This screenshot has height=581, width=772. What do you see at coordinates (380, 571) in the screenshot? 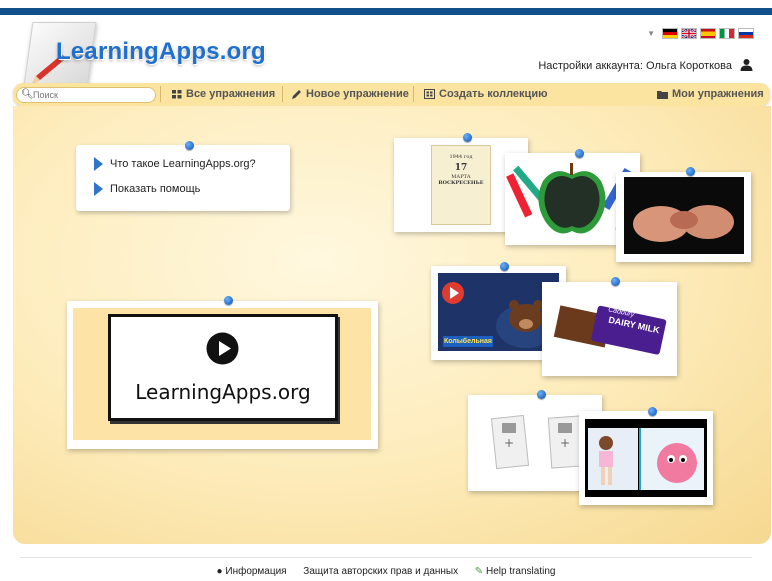
I see `copyright-link: Защита авторских прав и данных` at bounding box center [380, 571].